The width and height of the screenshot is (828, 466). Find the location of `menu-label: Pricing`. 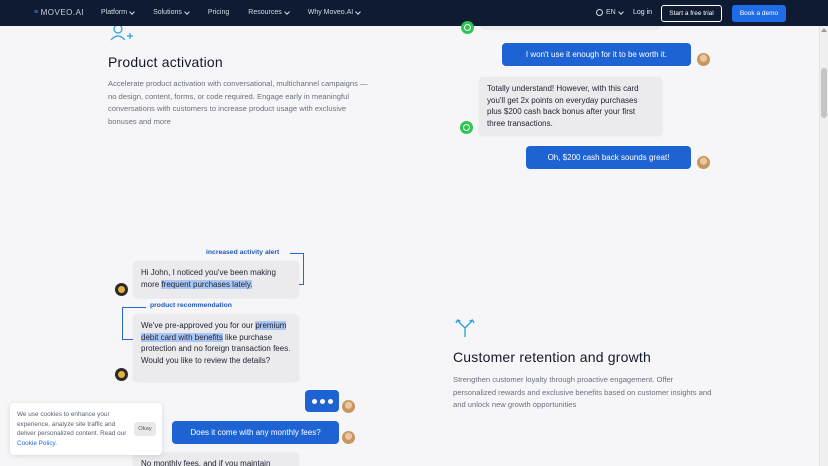

menu-label: Pricing is located at coordinates (218, 12).